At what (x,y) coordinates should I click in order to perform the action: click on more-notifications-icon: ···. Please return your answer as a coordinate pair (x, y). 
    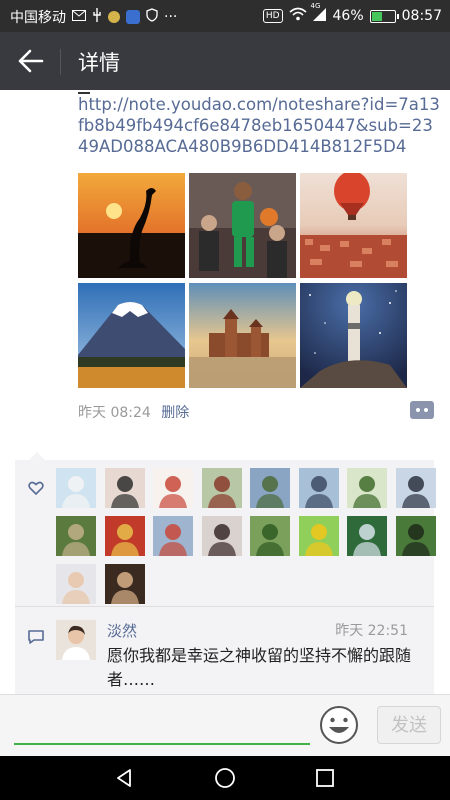
    Looking at the image, I should click on (171, 17).